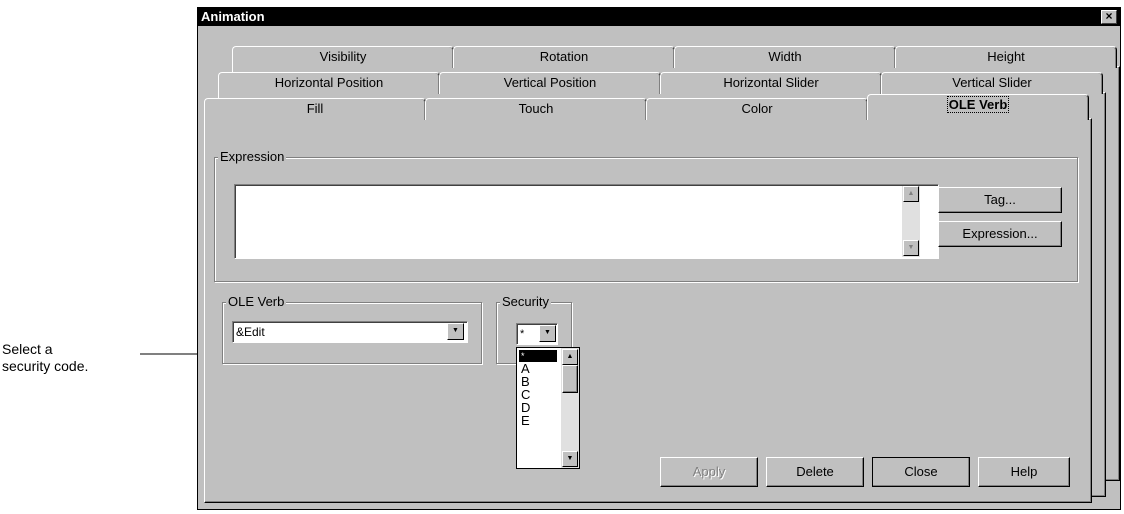 The image size is (1124, 514). Describe the element at coordinates (522, 334) in the screenshot. I see `security-value: *` at that location.